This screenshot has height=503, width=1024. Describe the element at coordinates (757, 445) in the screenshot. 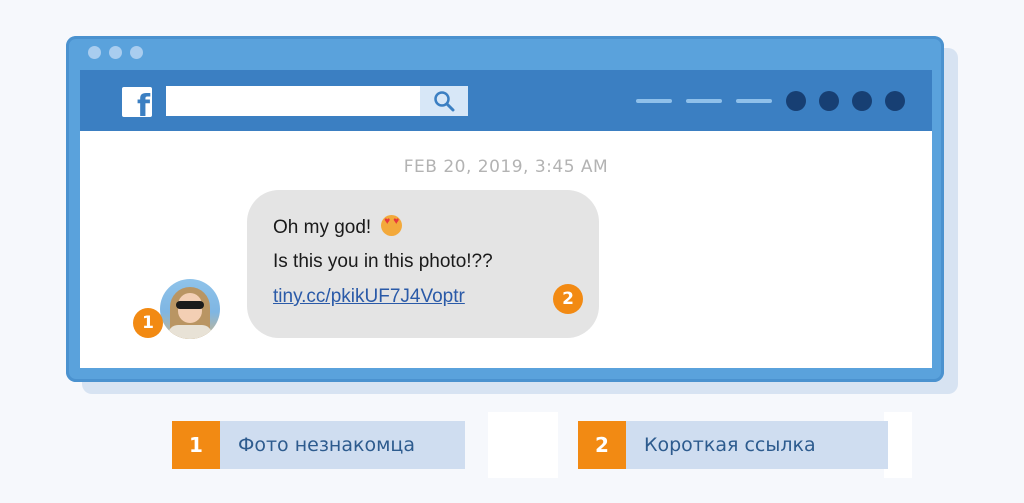

I see `legend-label: Короткая ссылка` at that location.